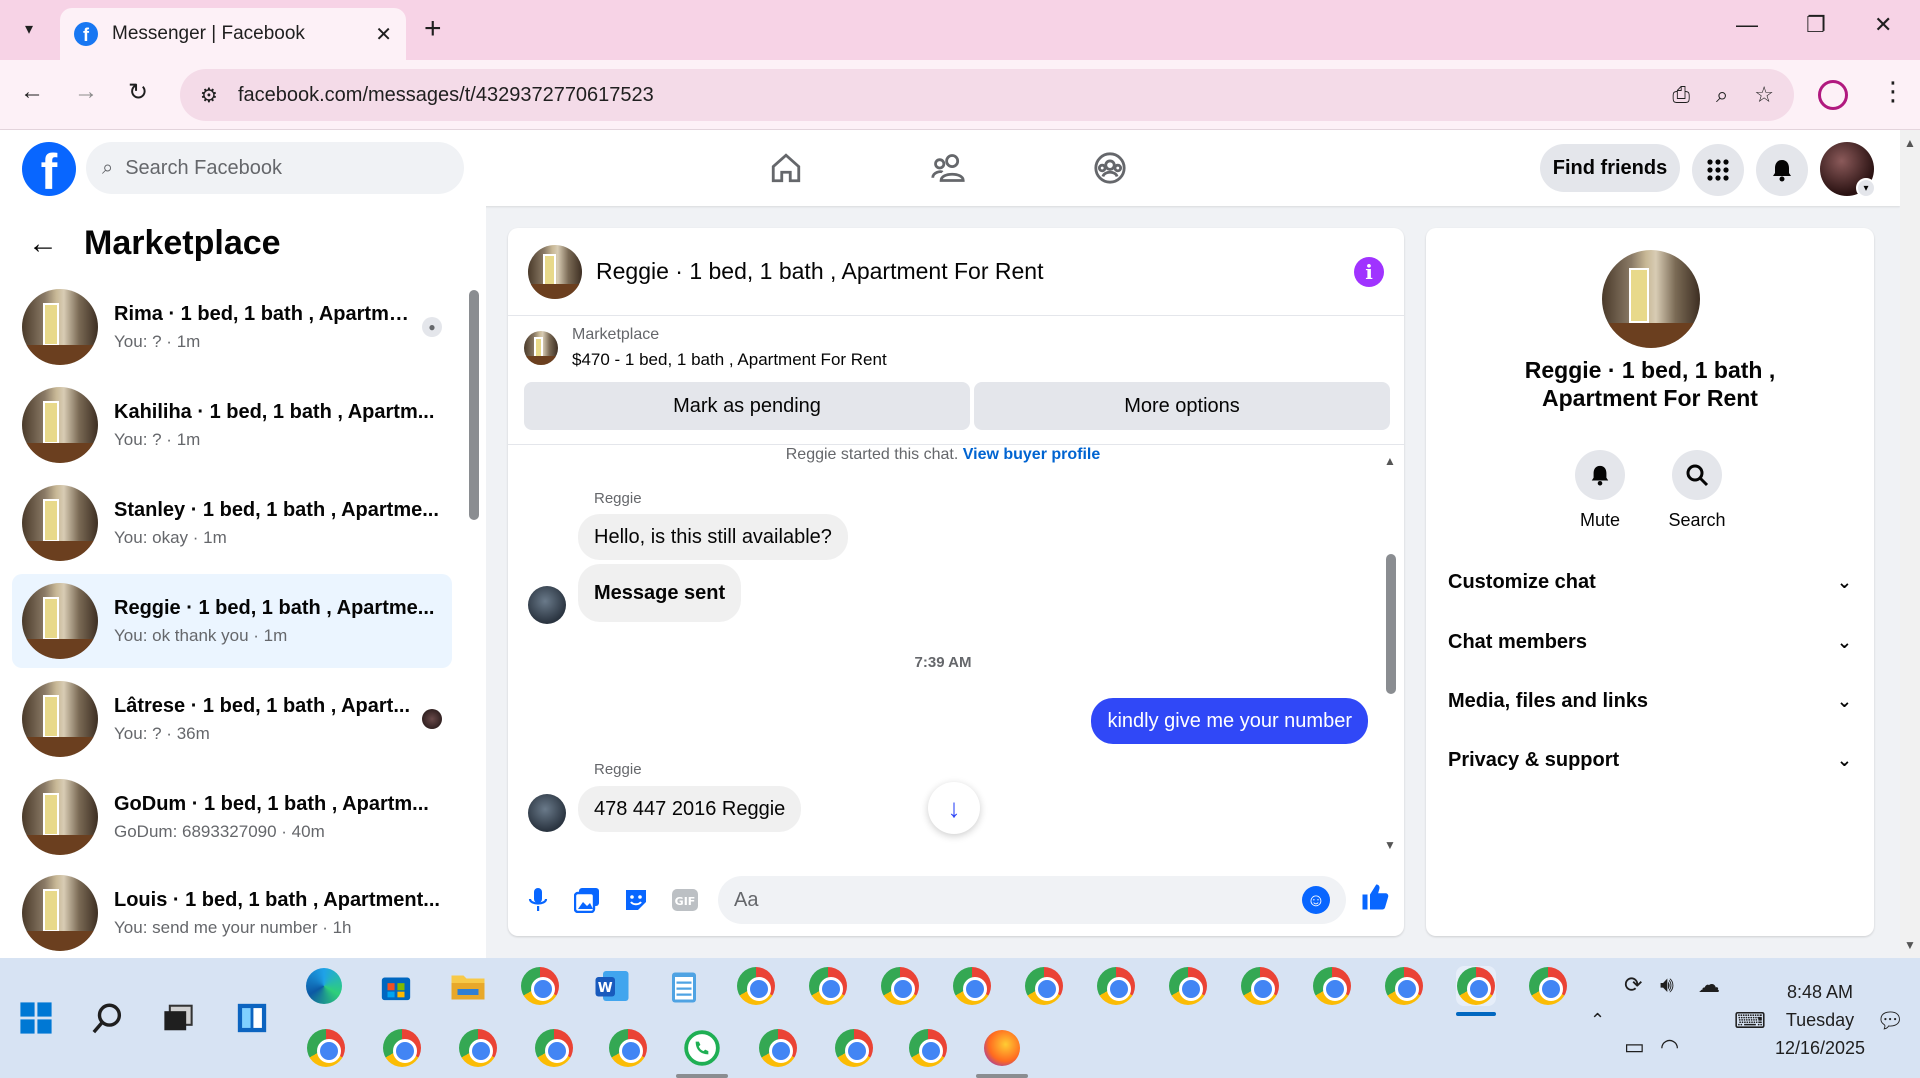  I want to click on window-close-icon: ✕, so click(1883, 25).